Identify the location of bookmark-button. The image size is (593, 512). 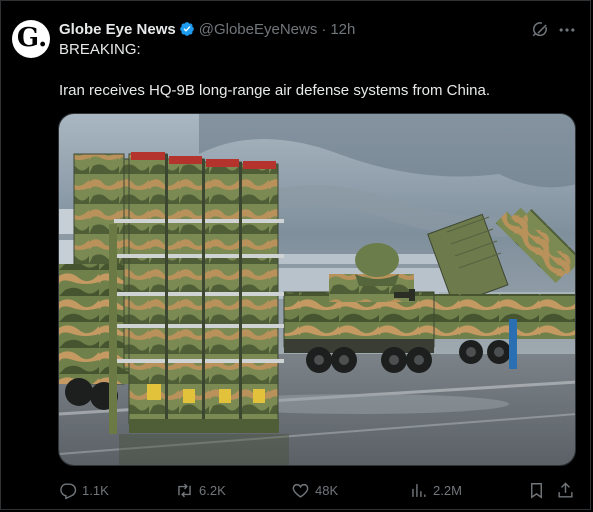
(539, 490).